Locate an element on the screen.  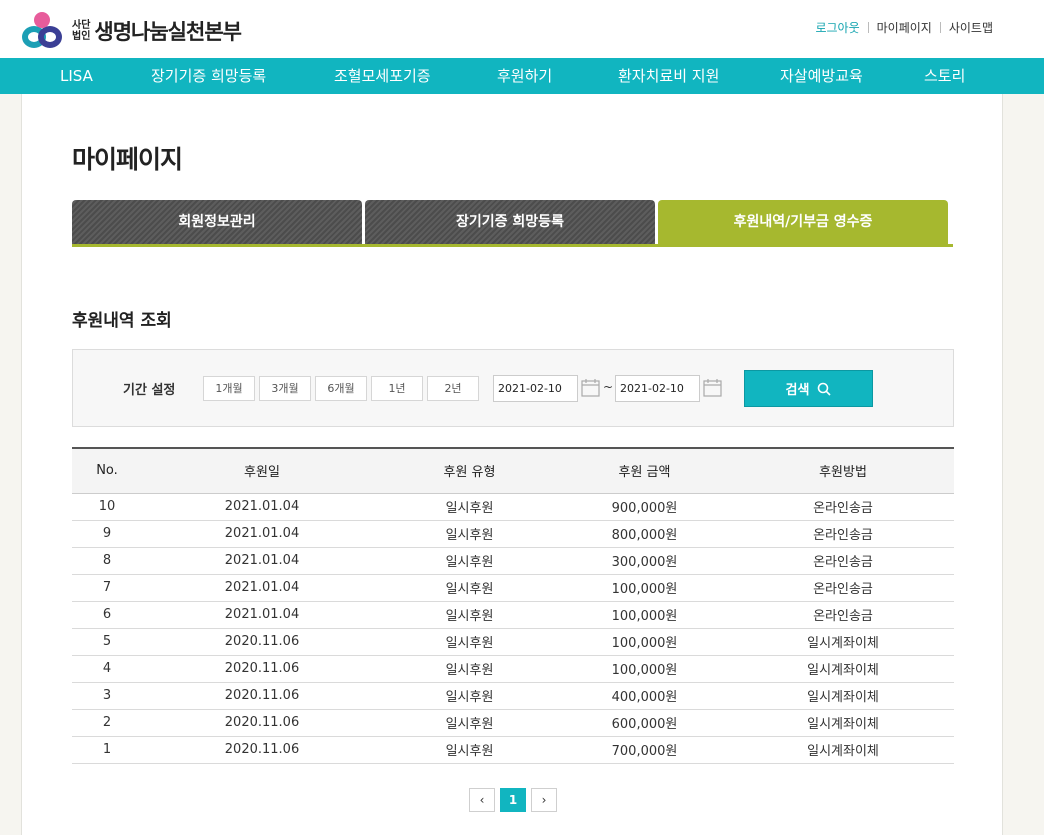
pagination: ‹ 1 › is located at coordinates (513, 800).